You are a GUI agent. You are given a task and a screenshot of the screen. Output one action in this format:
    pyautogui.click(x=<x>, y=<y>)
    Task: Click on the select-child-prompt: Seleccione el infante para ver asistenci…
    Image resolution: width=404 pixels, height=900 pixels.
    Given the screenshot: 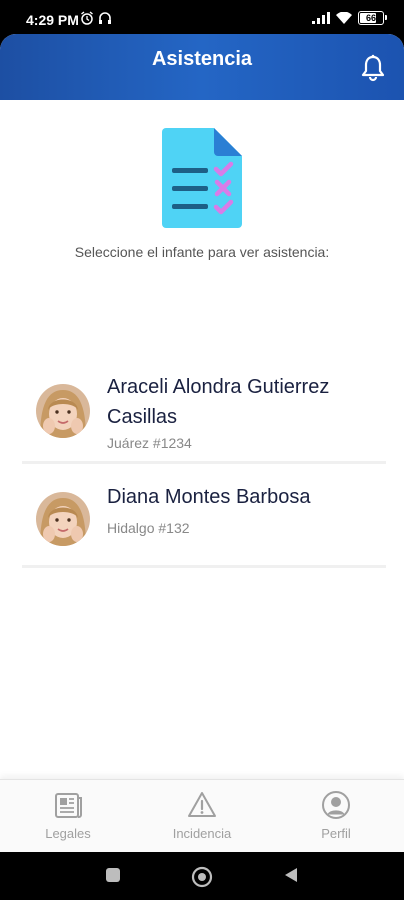 What is the action you would take?
    pyautogui.click(x=202, y=252)
    